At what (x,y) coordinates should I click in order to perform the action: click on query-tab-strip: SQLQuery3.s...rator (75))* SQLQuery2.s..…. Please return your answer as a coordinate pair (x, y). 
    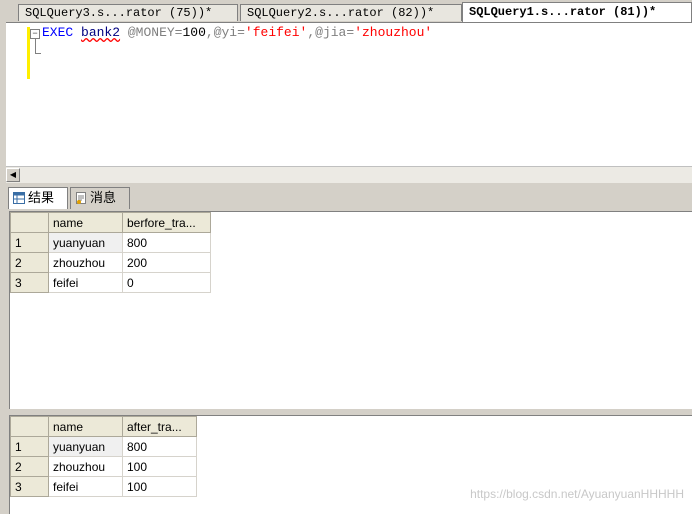
    Looking at the image, I should click on (346, 11).